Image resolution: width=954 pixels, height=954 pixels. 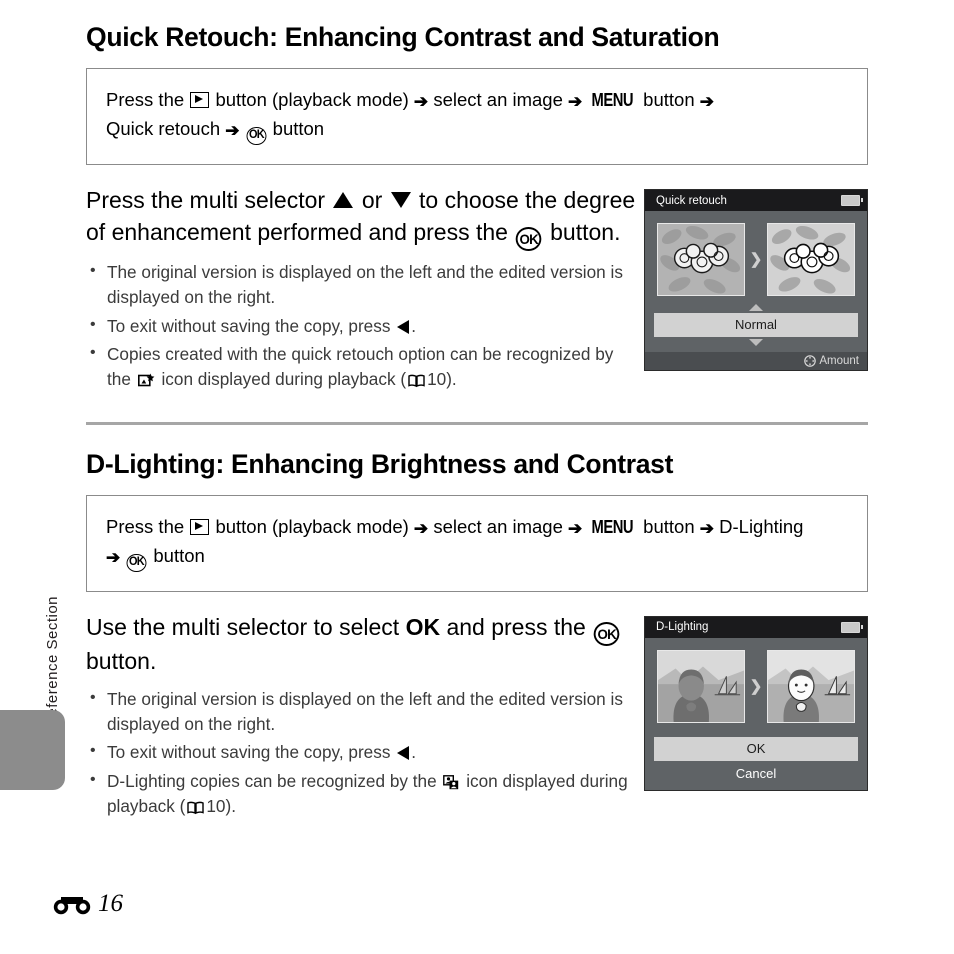 I want to click on retouched-flower-thumbnail, so click(x=811, y=260).